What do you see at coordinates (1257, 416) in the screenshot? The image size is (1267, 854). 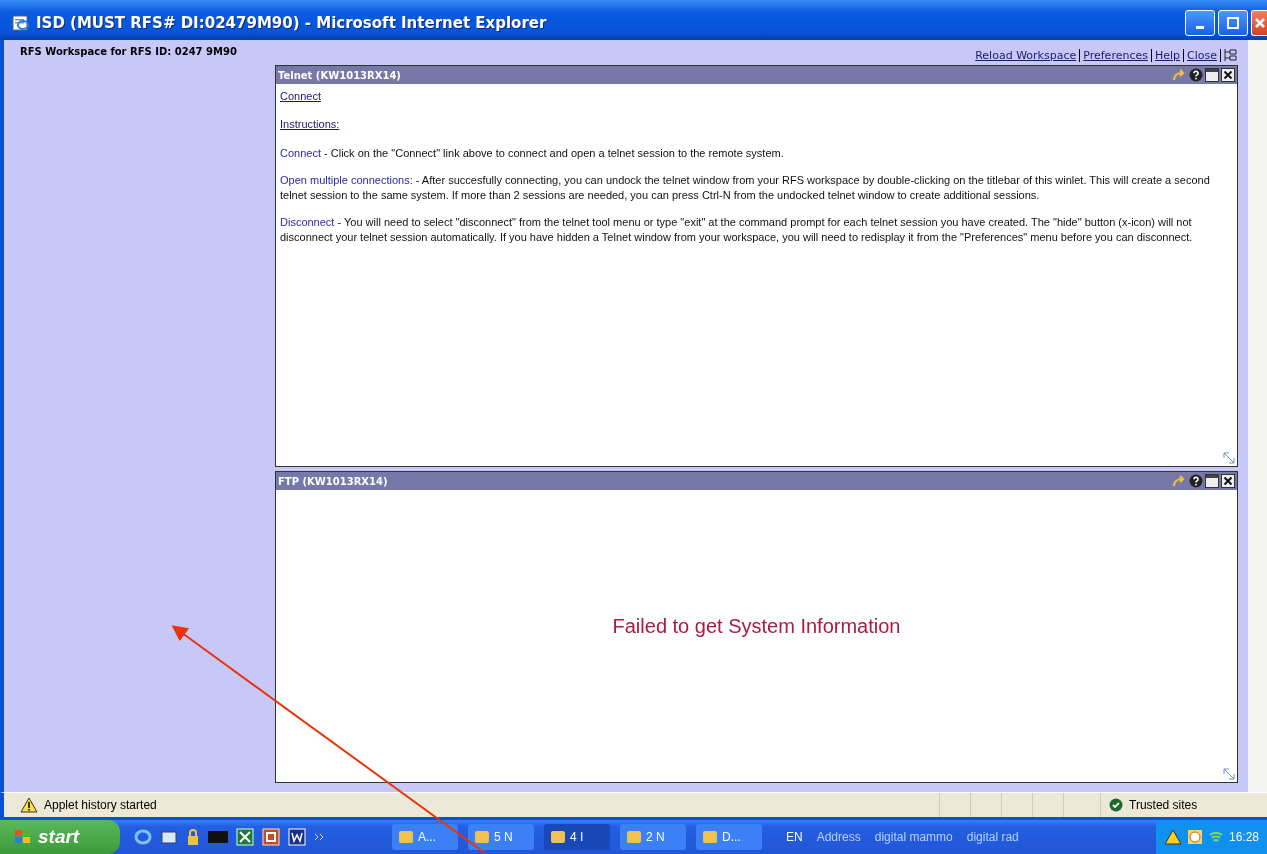 I see `scroll-bar` at bounding box center [1257, 416].